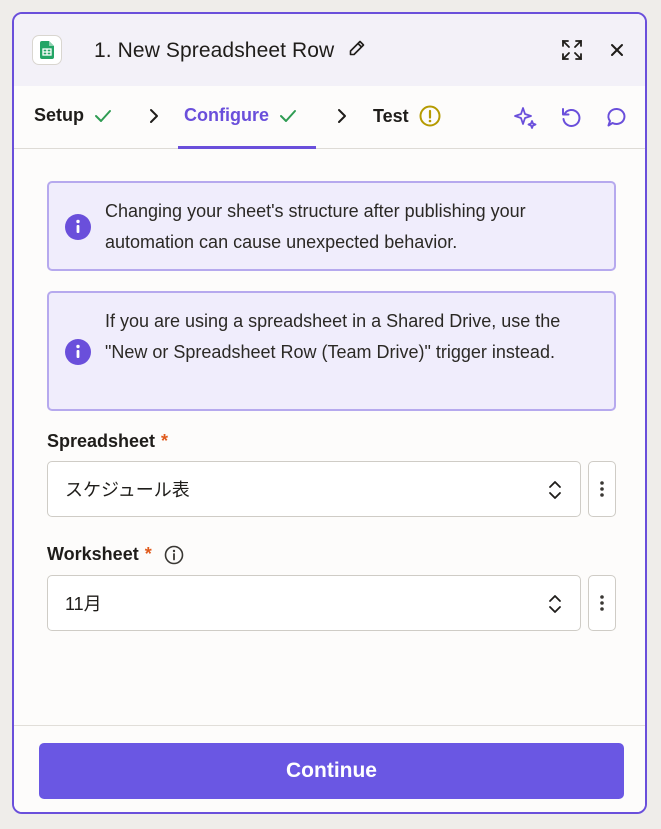  I want to click on expand-icon, so click(572, 50).